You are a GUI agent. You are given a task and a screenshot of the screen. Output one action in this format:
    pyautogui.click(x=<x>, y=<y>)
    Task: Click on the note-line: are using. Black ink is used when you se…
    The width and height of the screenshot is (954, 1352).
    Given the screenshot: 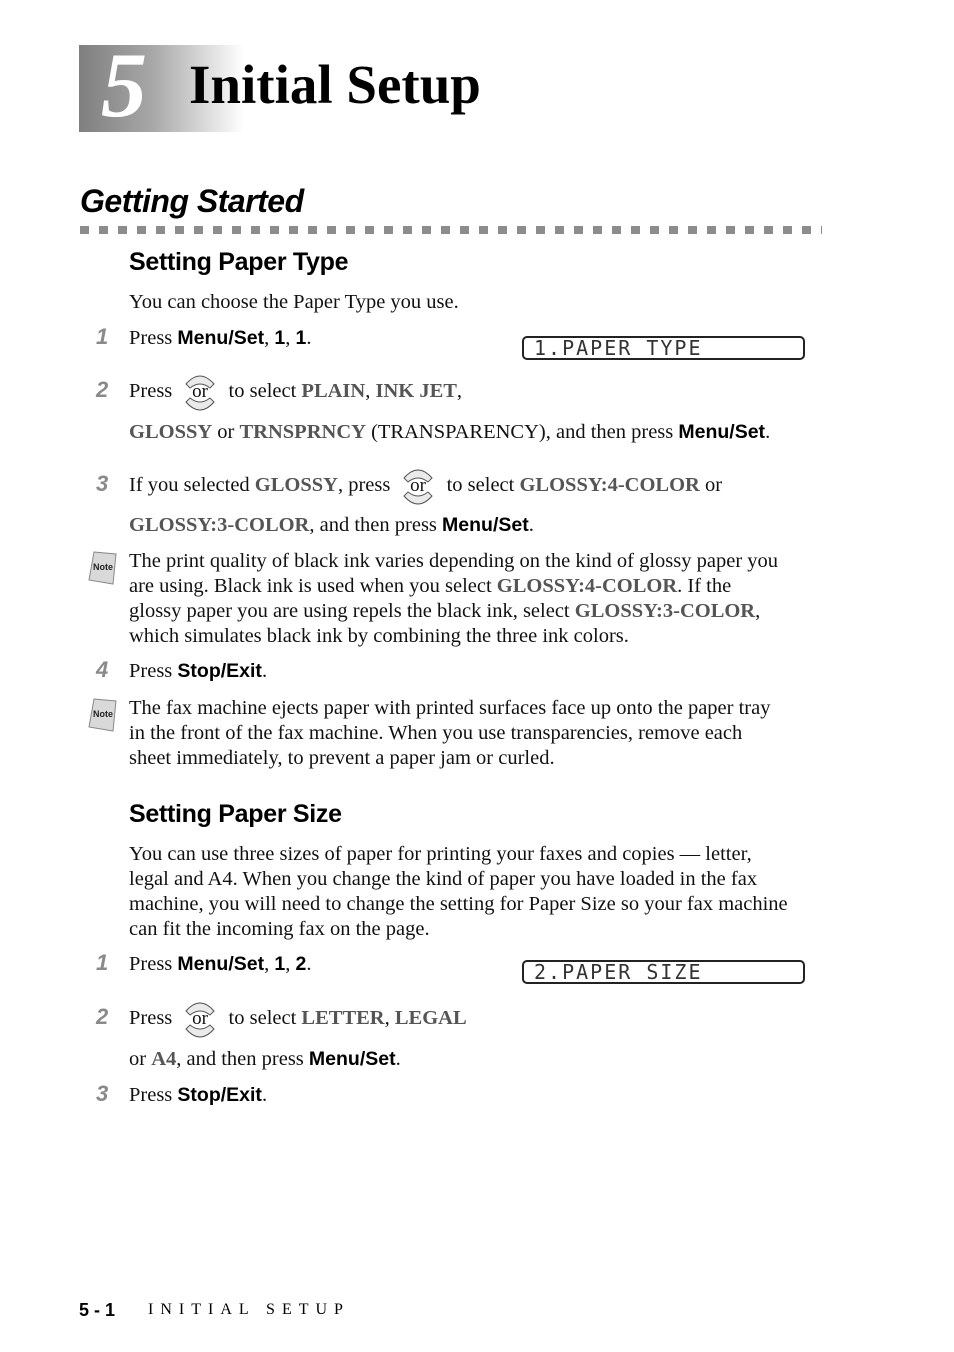 What is the action you would take?
    pyautogui.click(x=430, y=586)
    